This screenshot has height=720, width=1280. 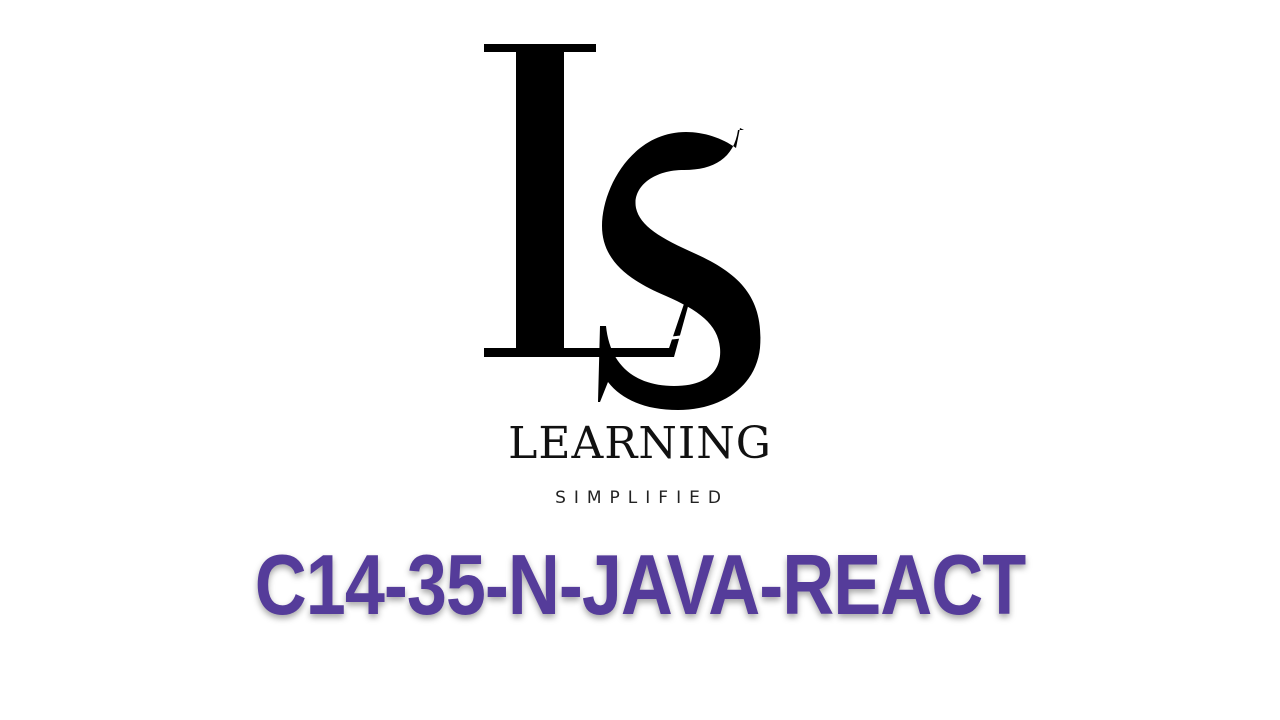 I want to click on brand-name: LEARNING, so click(x=640, y=443).